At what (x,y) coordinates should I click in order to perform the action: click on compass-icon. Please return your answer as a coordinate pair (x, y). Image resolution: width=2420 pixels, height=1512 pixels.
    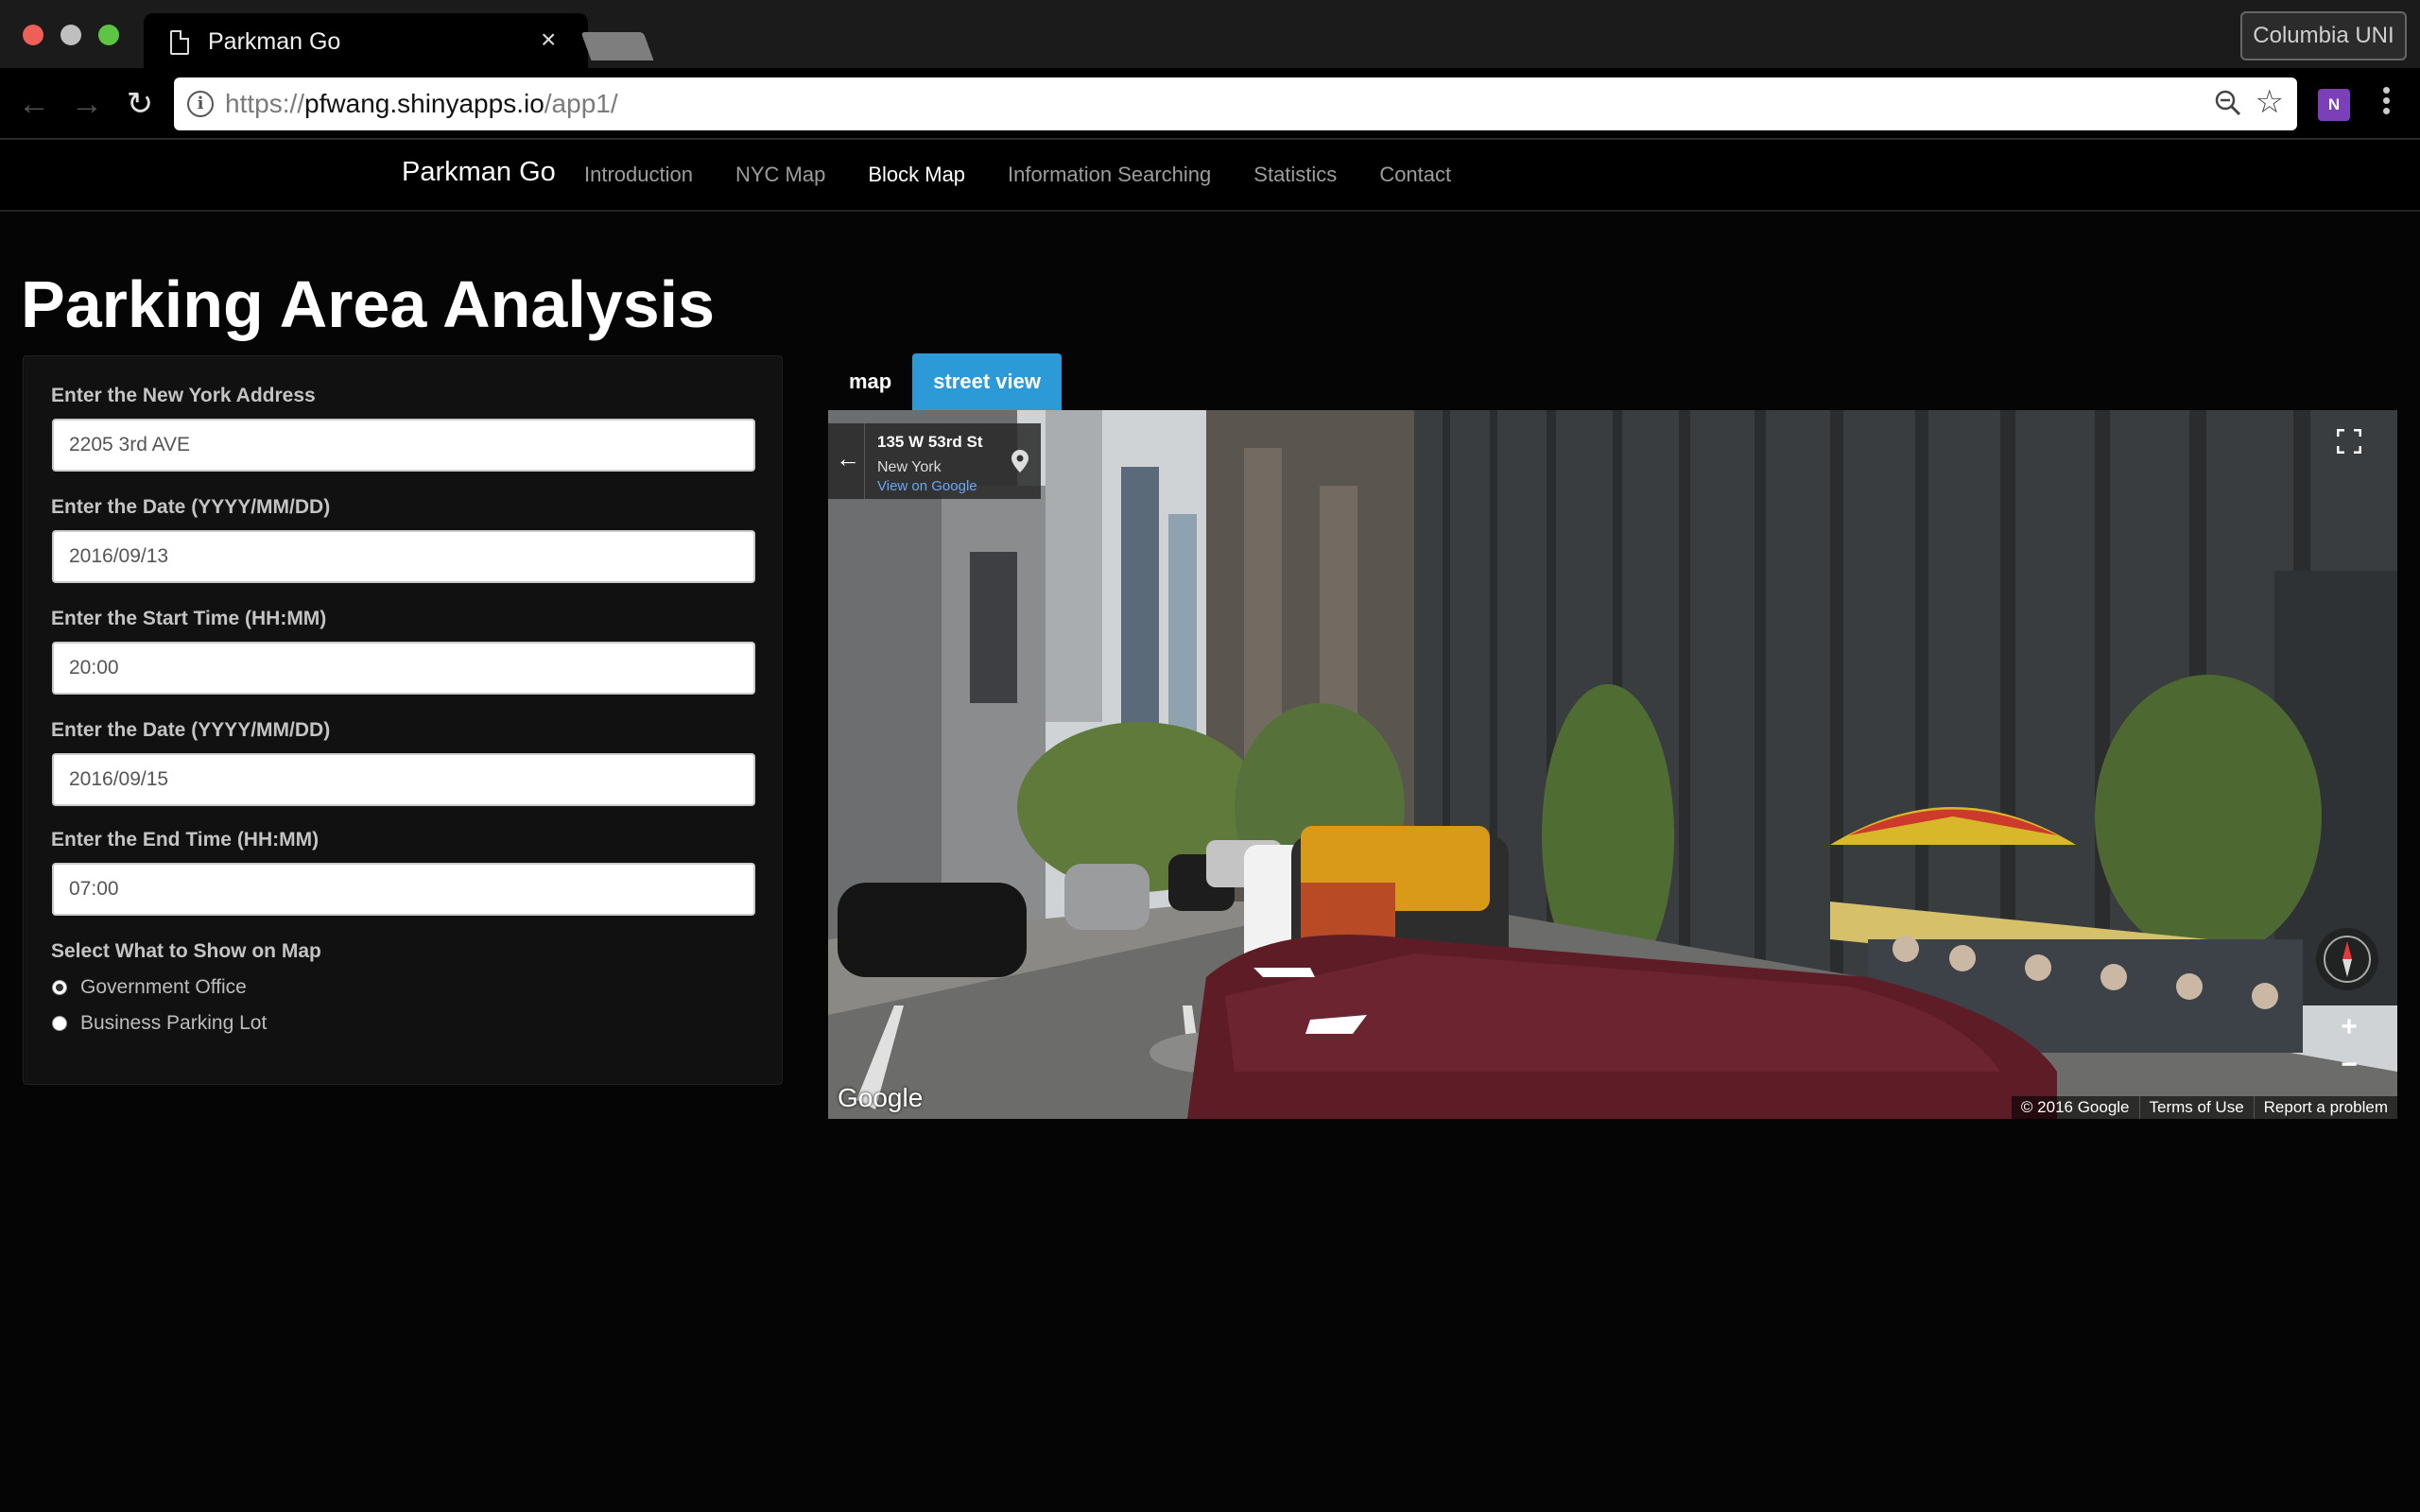
    Looking at the image, I should click on (2347, 959).